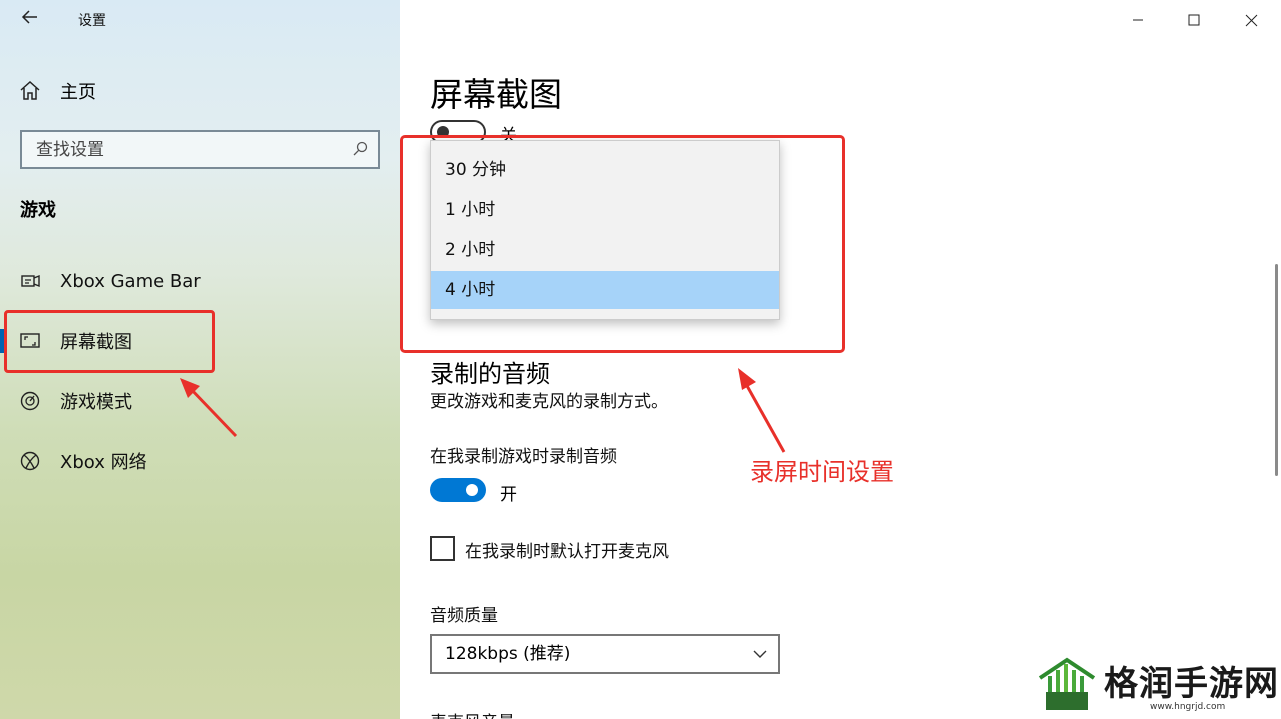  Describe the element at coordinates (92, 21) in the screenshot. I see `app-title: 设置` at that location.